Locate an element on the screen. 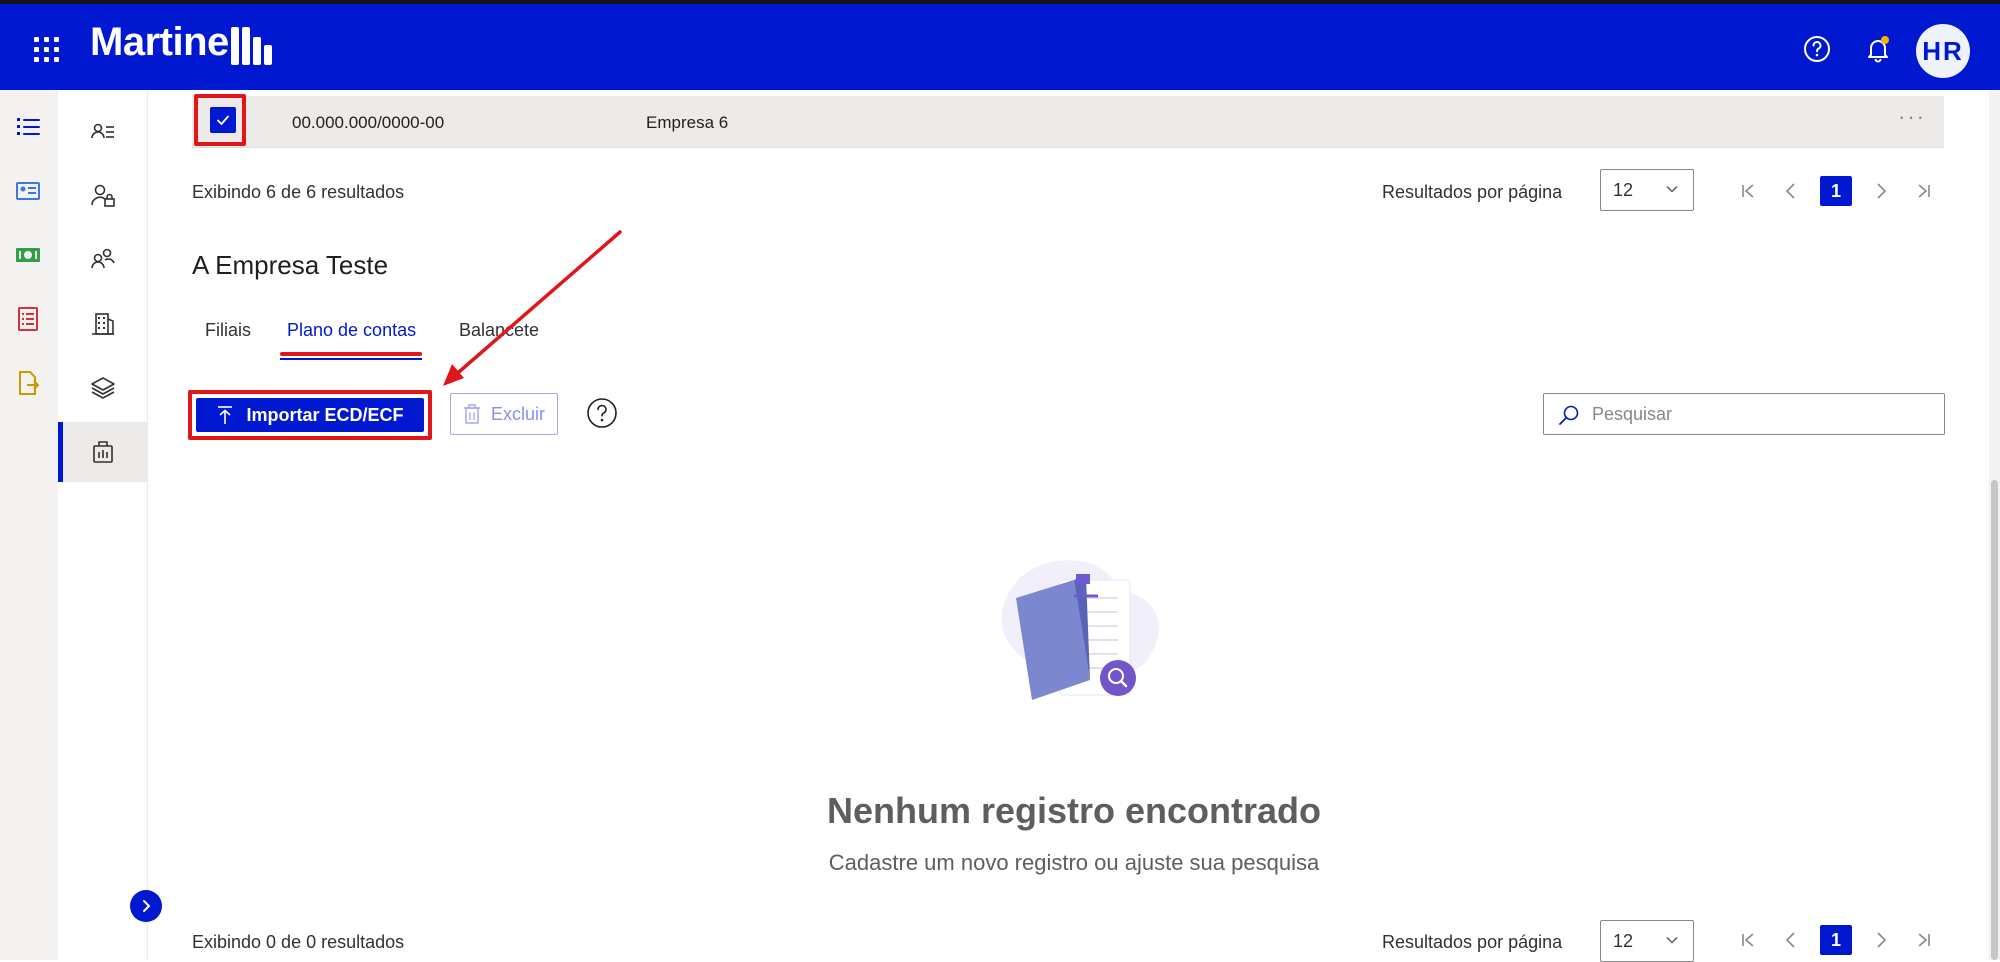  search-box is located at coordinates (1744, 414).